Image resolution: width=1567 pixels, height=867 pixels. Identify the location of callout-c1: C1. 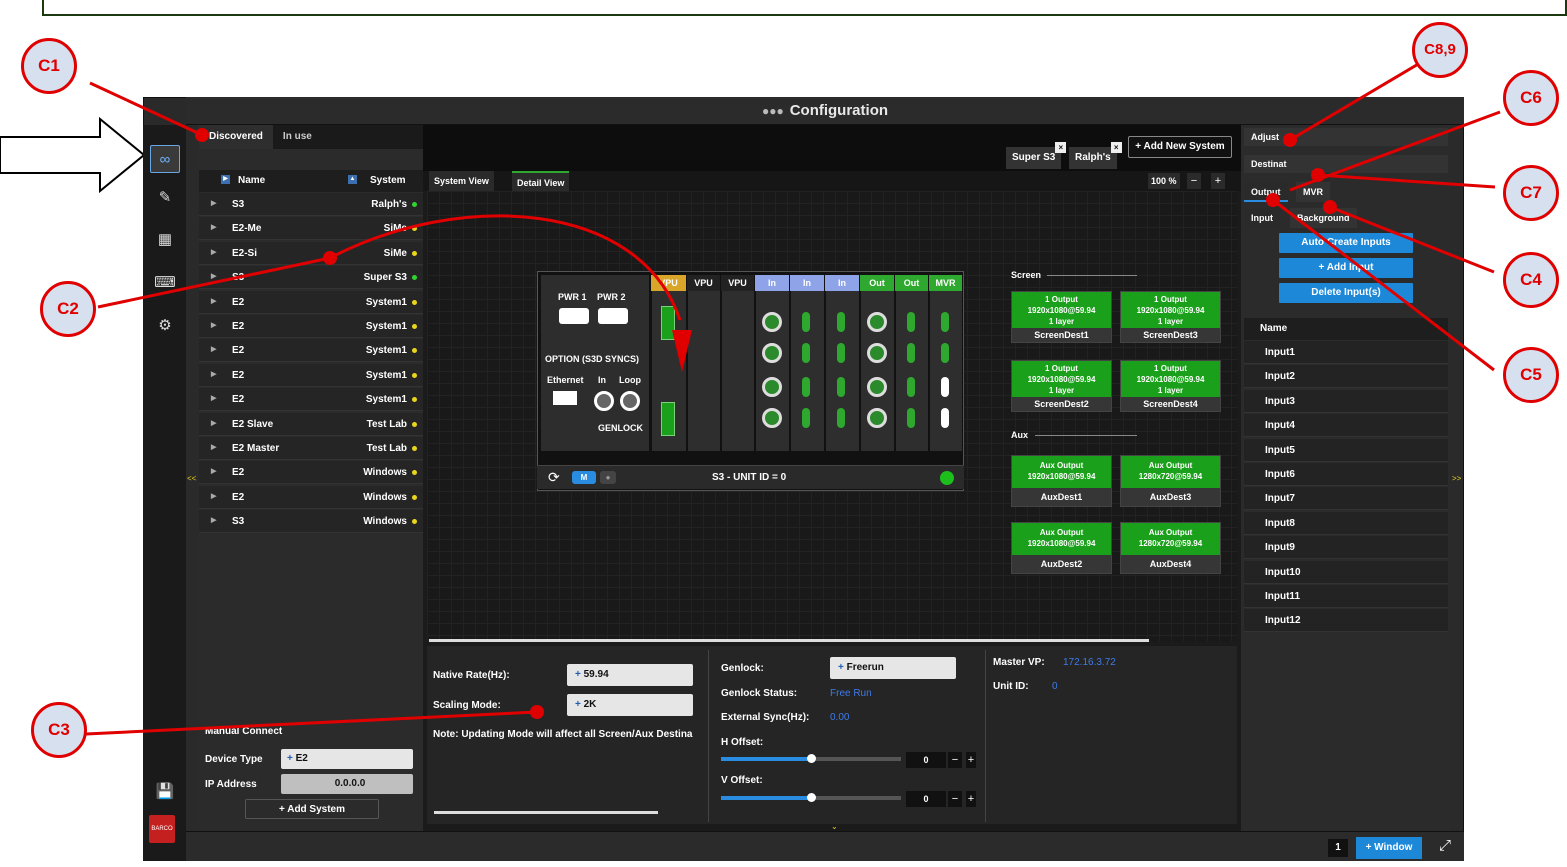
(49, 66).